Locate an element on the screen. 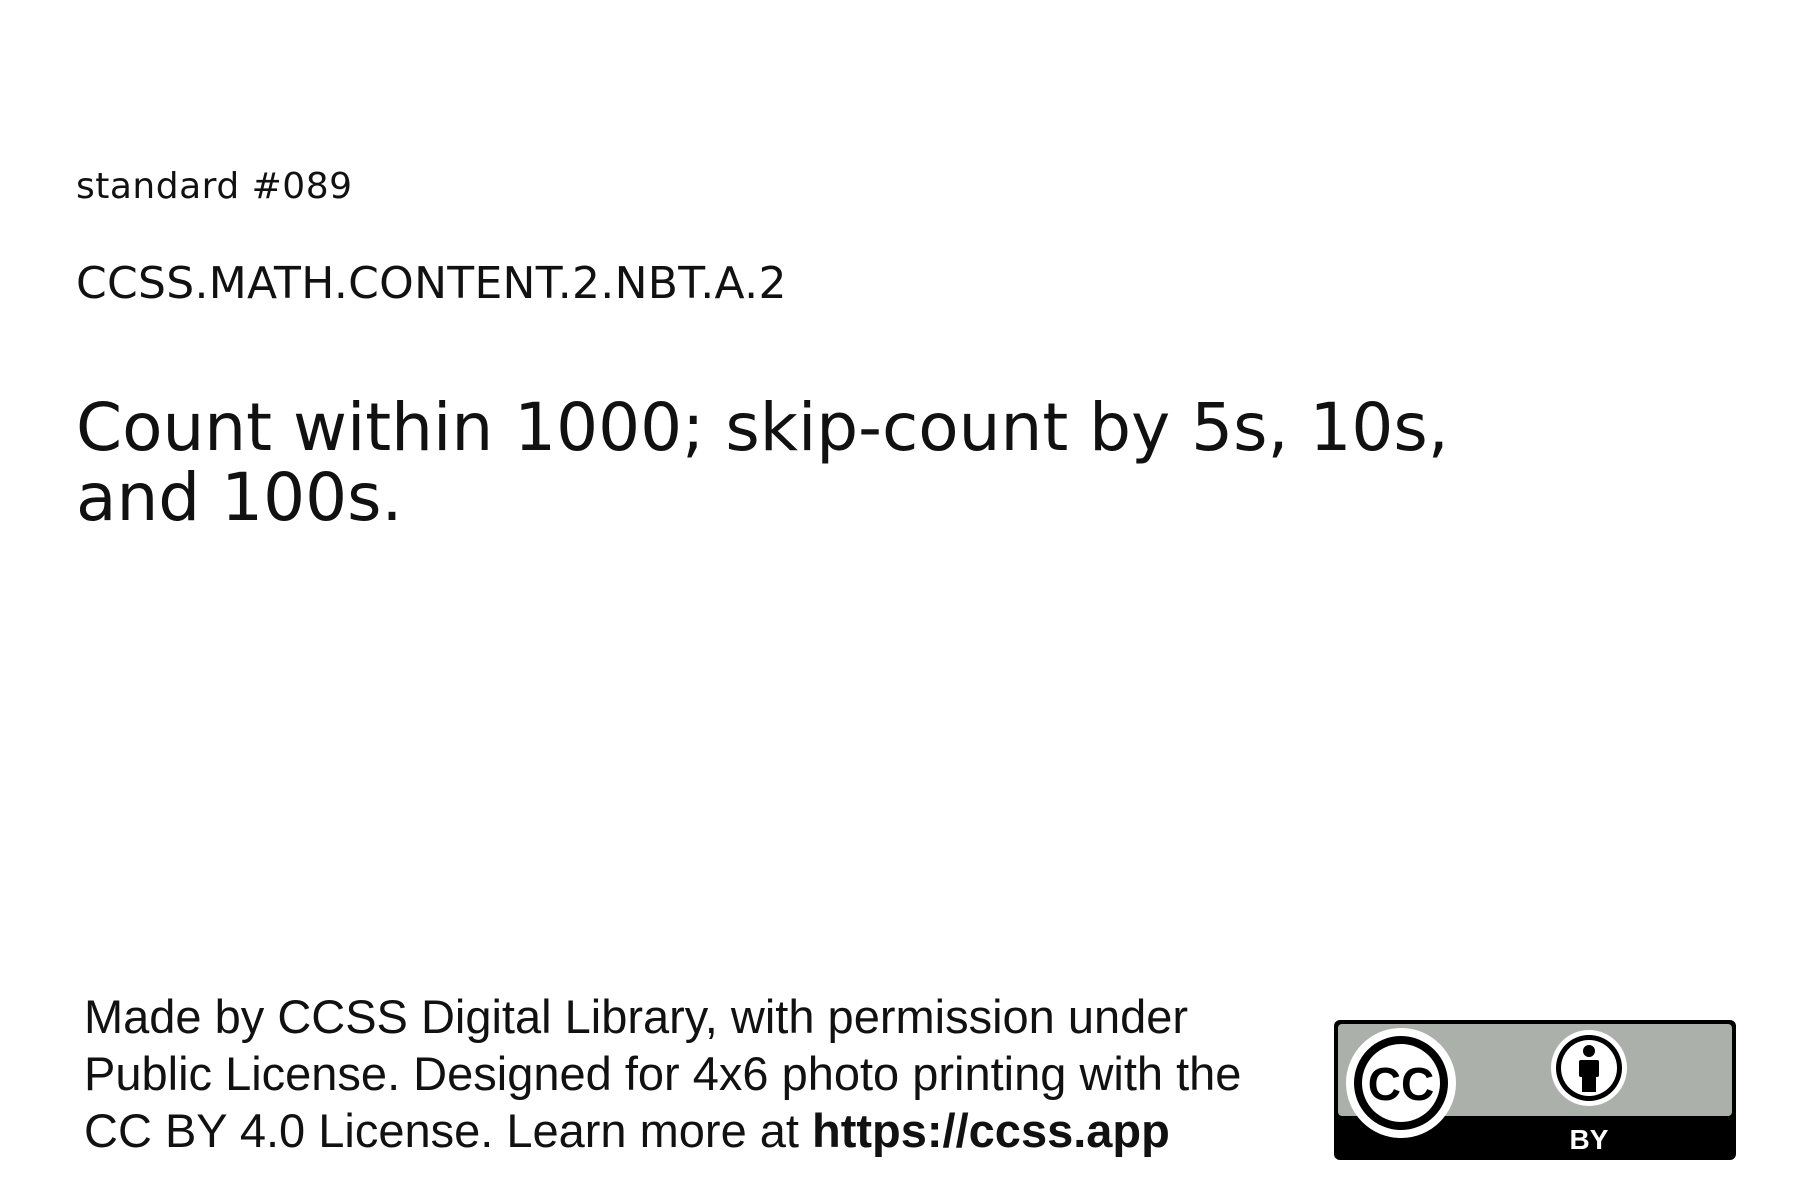  cc-logo-text: CC is located at coordinates (1401, 1084).